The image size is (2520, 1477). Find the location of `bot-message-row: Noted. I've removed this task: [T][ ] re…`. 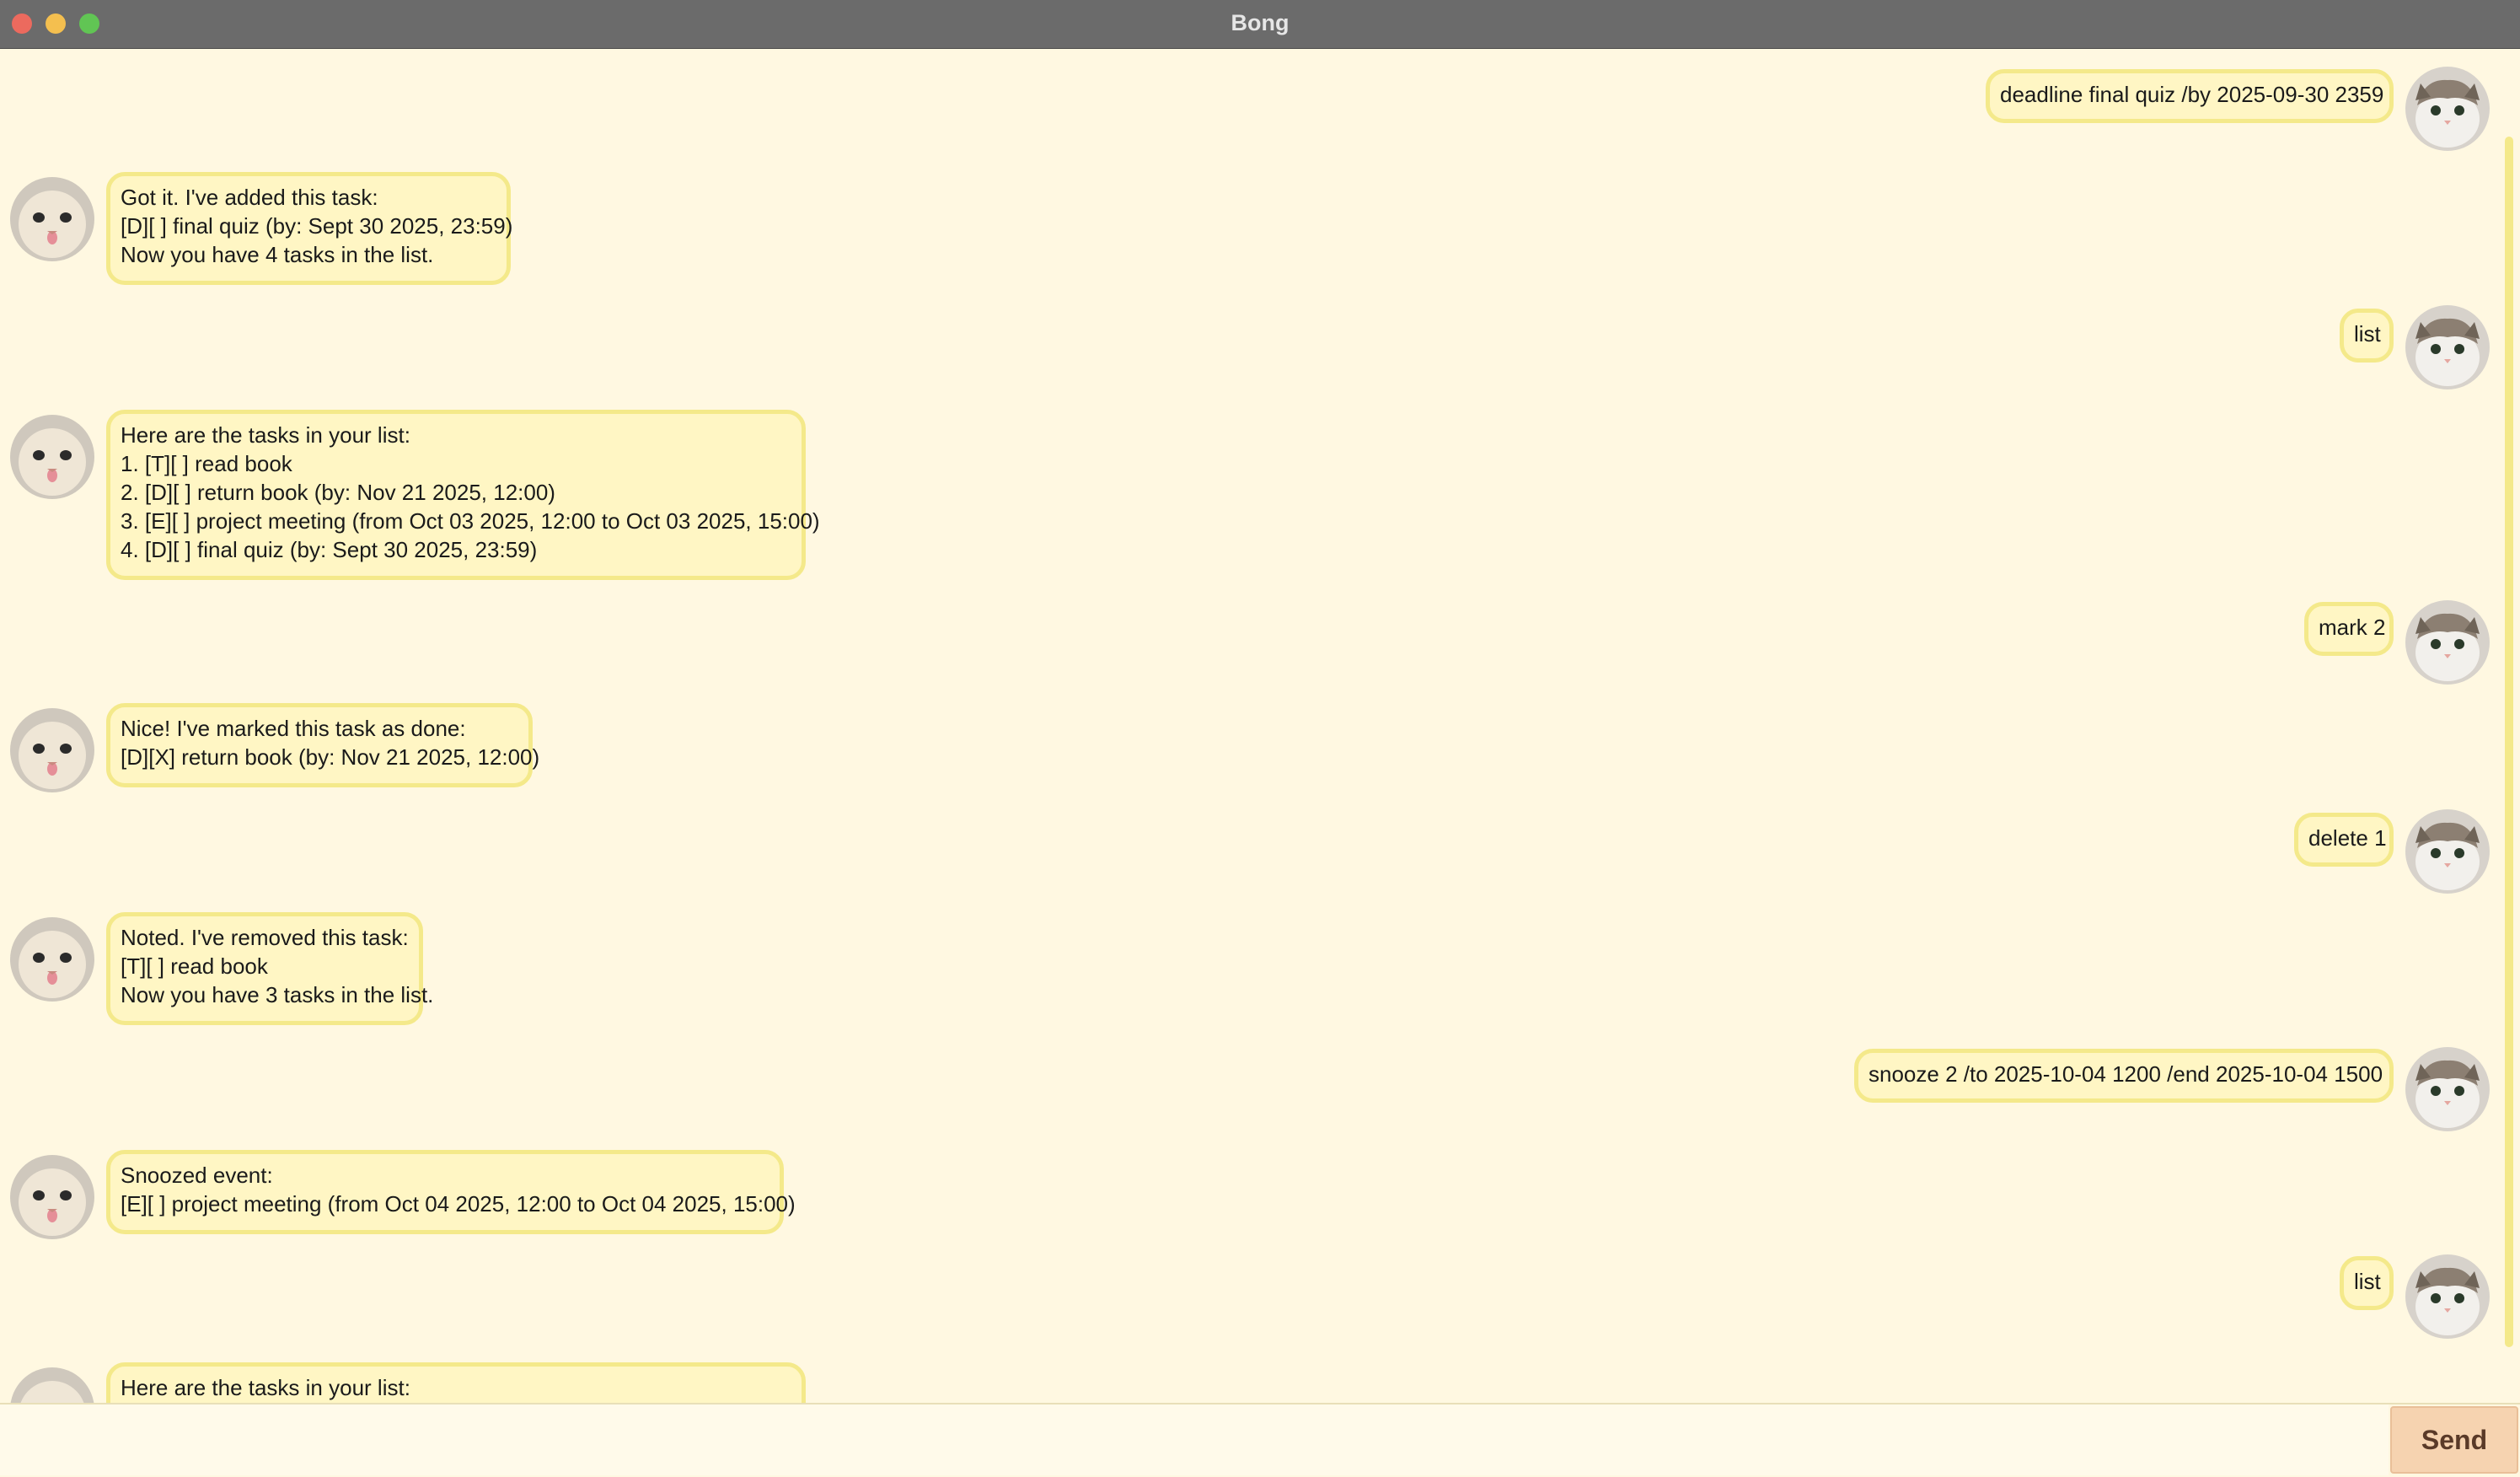

bot-message-row: Noted. I've removed this task: [T][ ] re… is located at coordinates (1250, 979).